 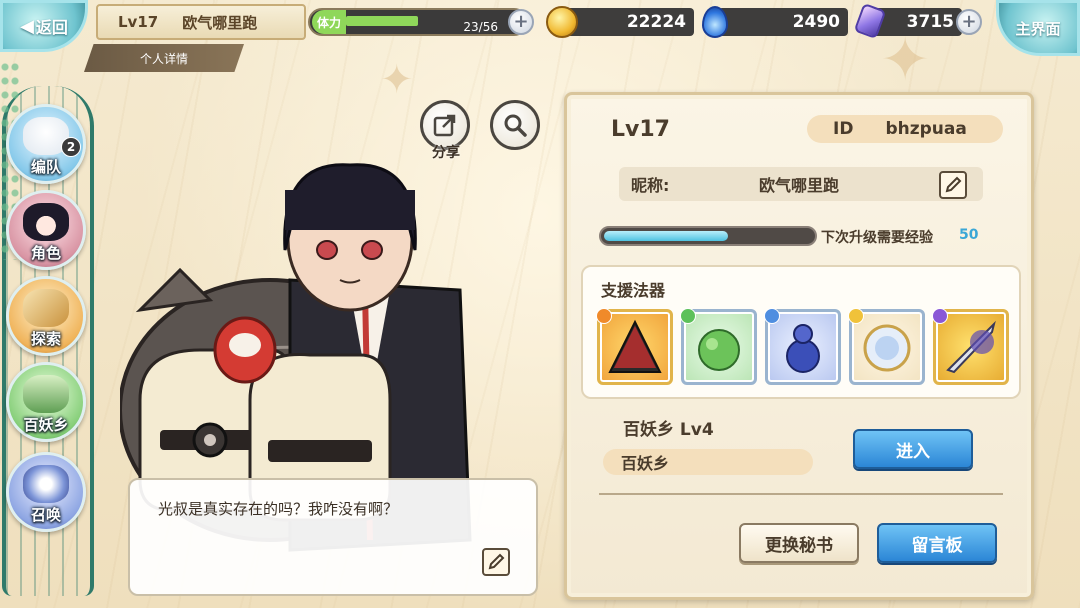 What do you see at coordinates (688, 316) in the screenshot?
I see `wind-element-icon` at bounding box center [688, 316].